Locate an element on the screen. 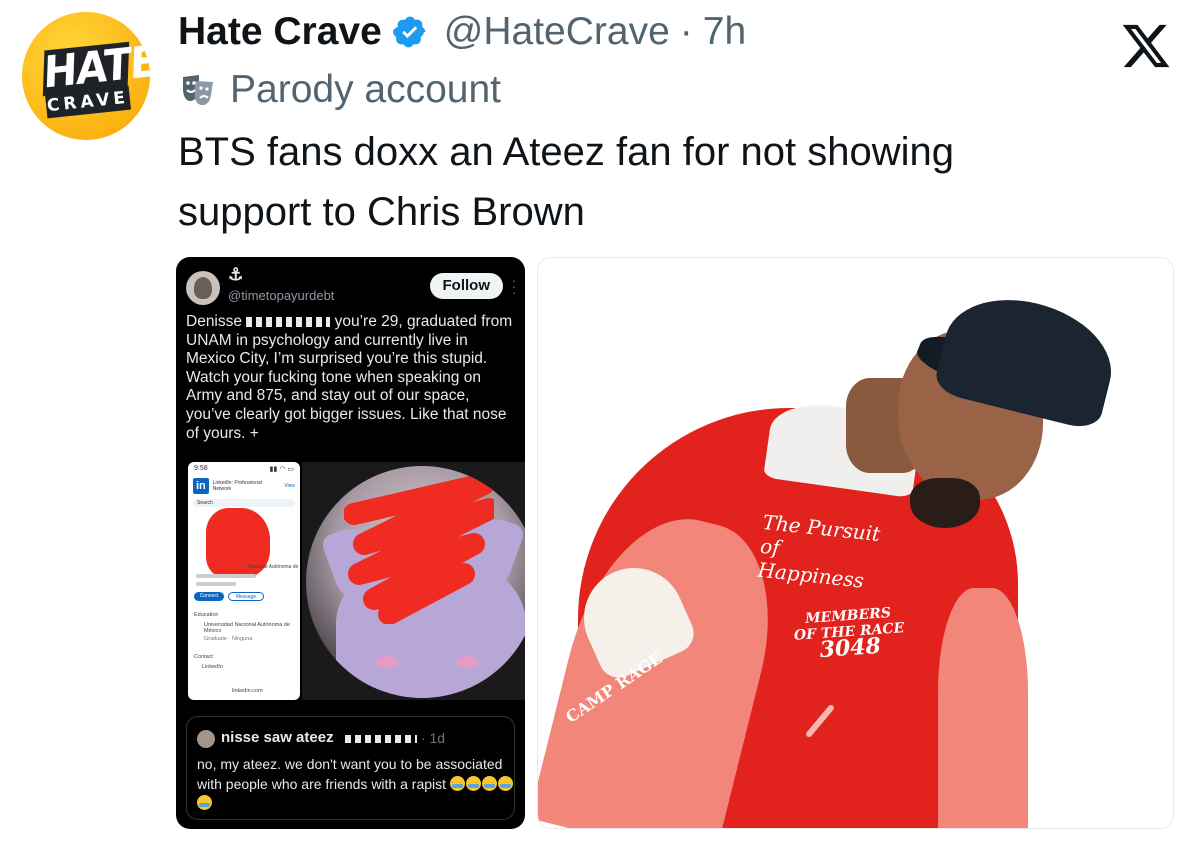  user-handle: @HateCrave is located at coordinates (557, 32).